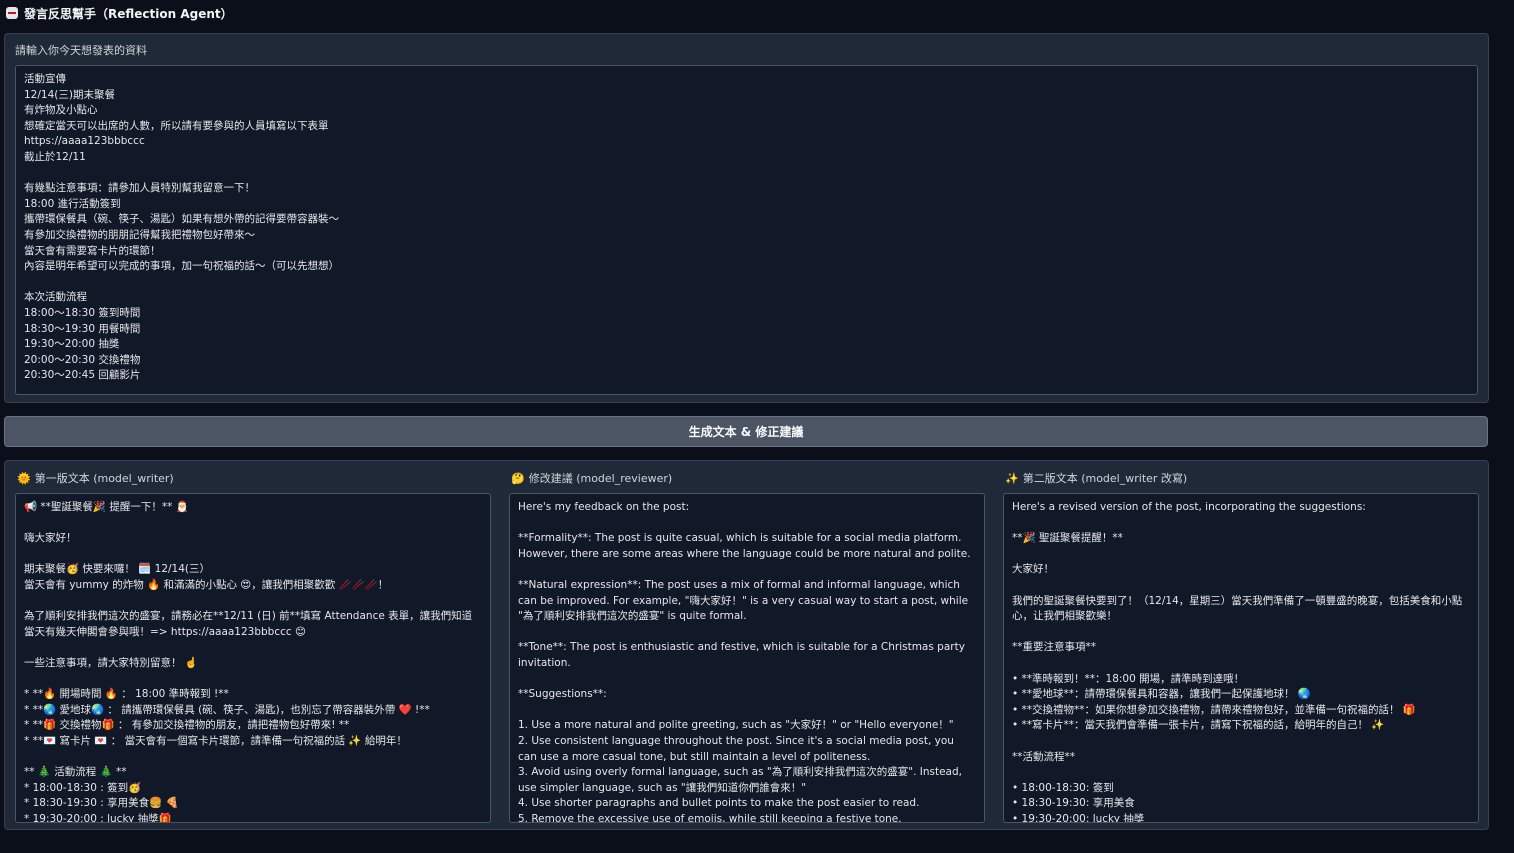  I want to click on rewrite-output-label: ✨ 第二版文本 (model_writer 改寫), so click(1096, 478).